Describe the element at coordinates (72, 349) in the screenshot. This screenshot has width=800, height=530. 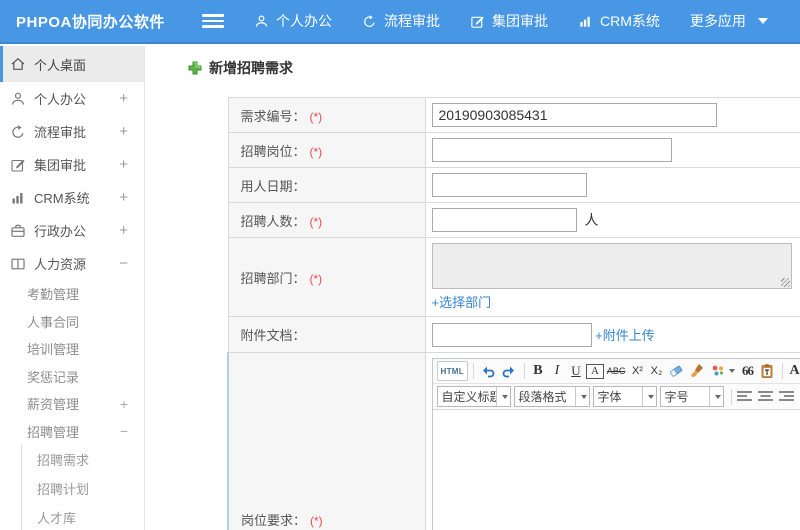
I see `sidebar-item-training: 培训管理` at that location.